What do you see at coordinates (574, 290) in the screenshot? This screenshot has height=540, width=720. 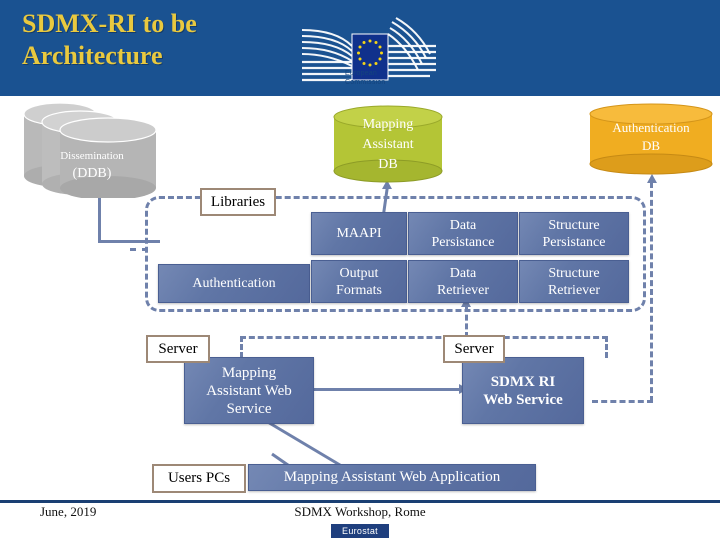 I see `structure-retriever-line2: Retriever` at bounding box center [574, 290].